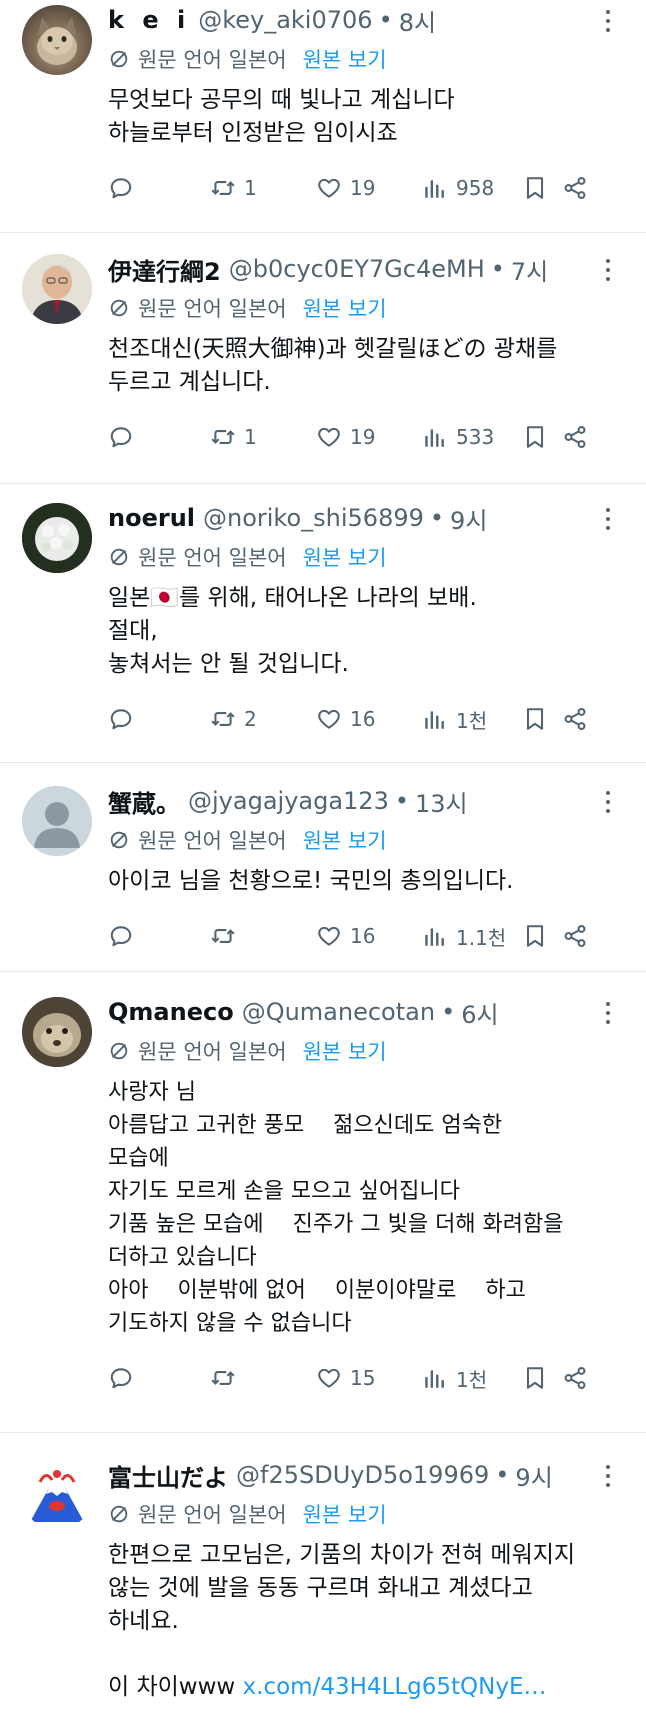 The height and width of the screenshot is (1719, 646). What do you see at coordinates (362, 1475) in the screenshot?
I see `author-handle: @f25SDUyD5o19969` at bounding box center [362, 1475].